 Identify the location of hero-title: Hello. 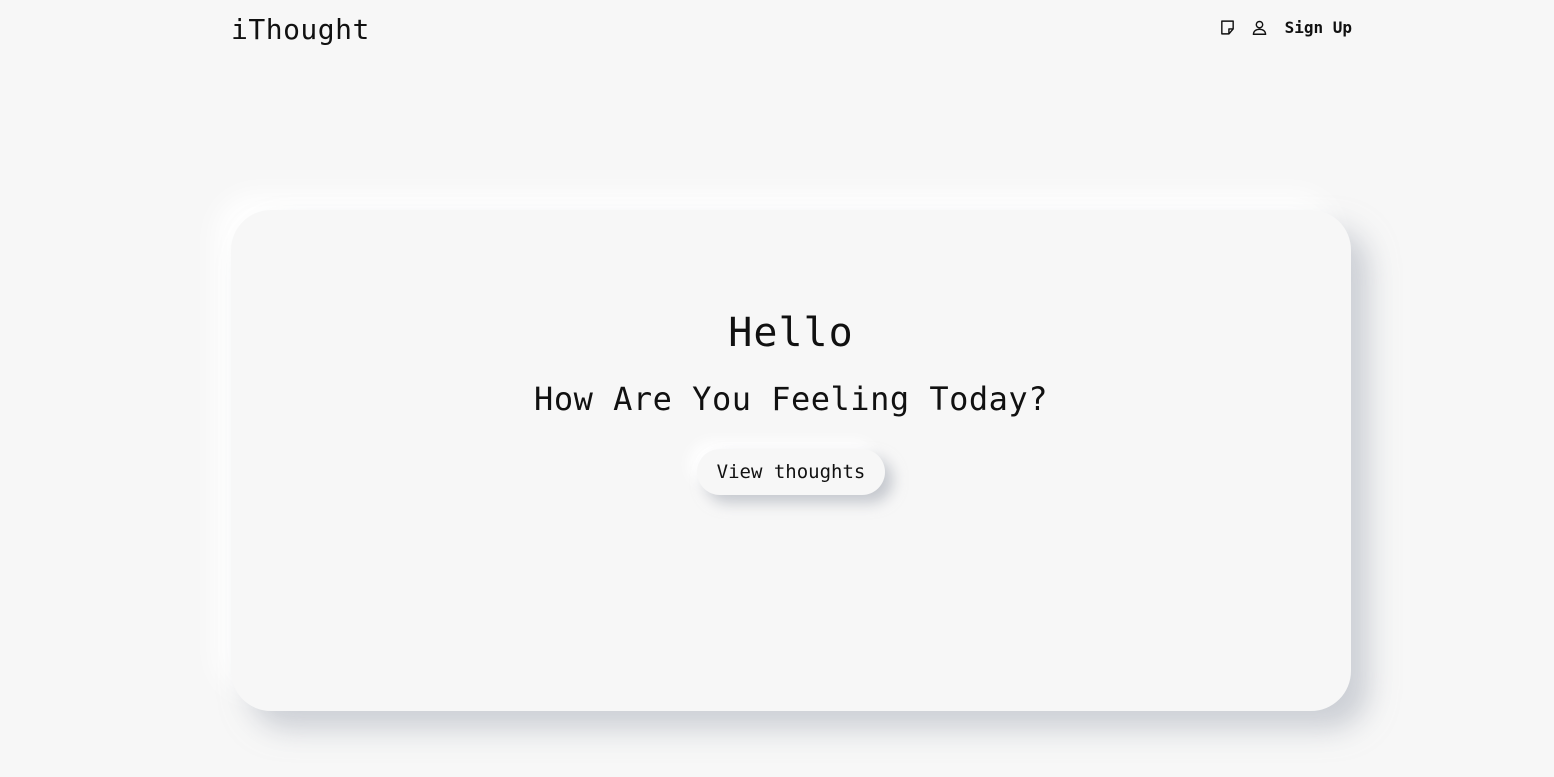
(791, 333).